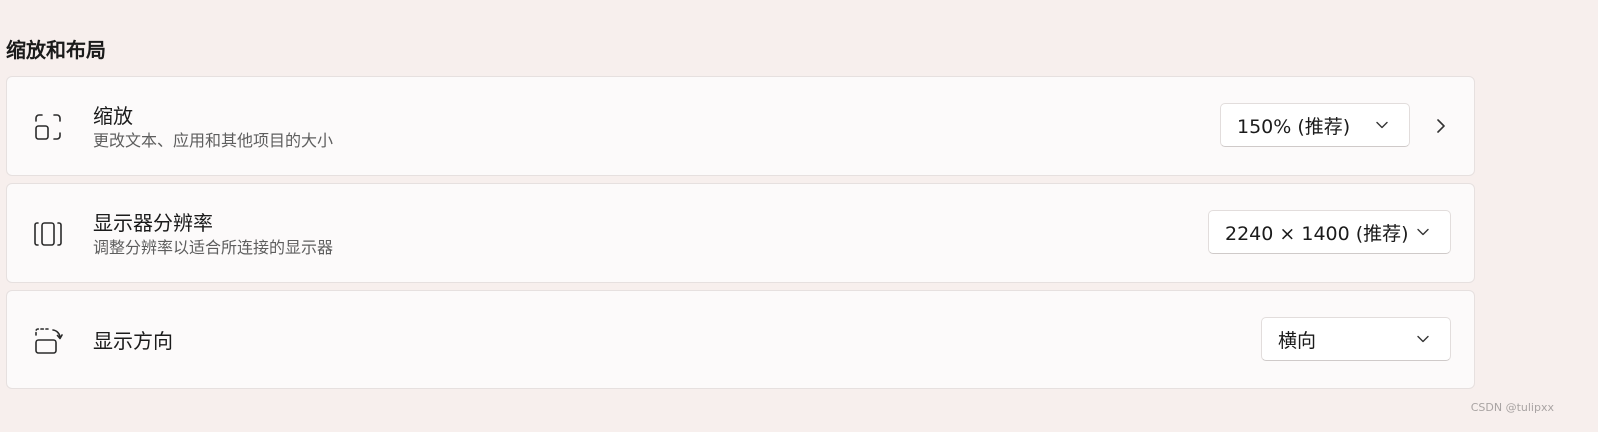 The height and width of the screenshot is (432, 1598). What do you see at coordinates (48, 234) in the screenshot?
I see `resolution-icon` at bounding box center [48, 234].